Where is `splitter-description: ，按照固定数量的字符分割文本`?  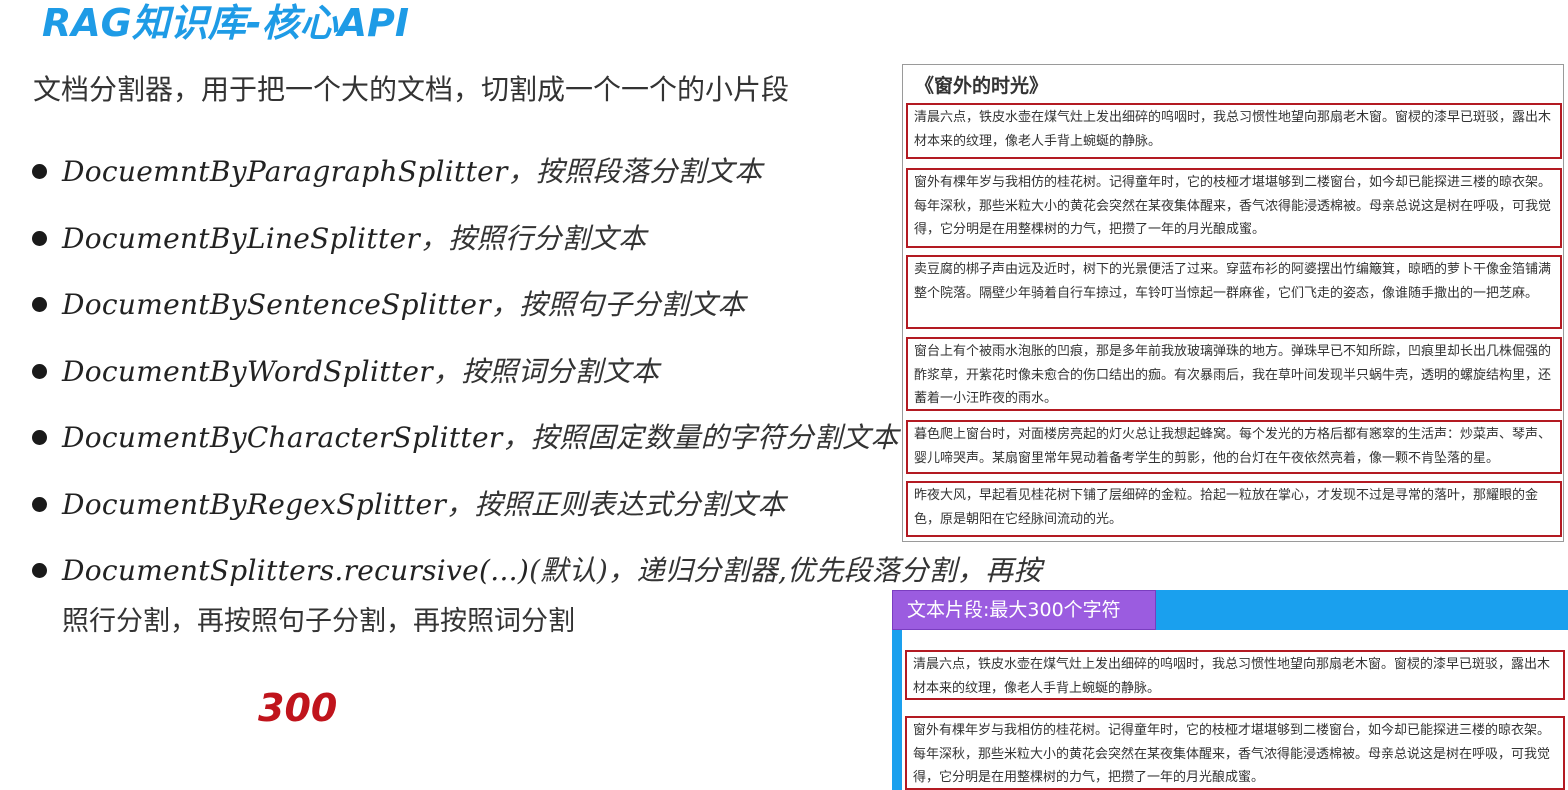 splitter-description: ，按照固定数量的字符分割文本 is located at coordinates (700, 437).